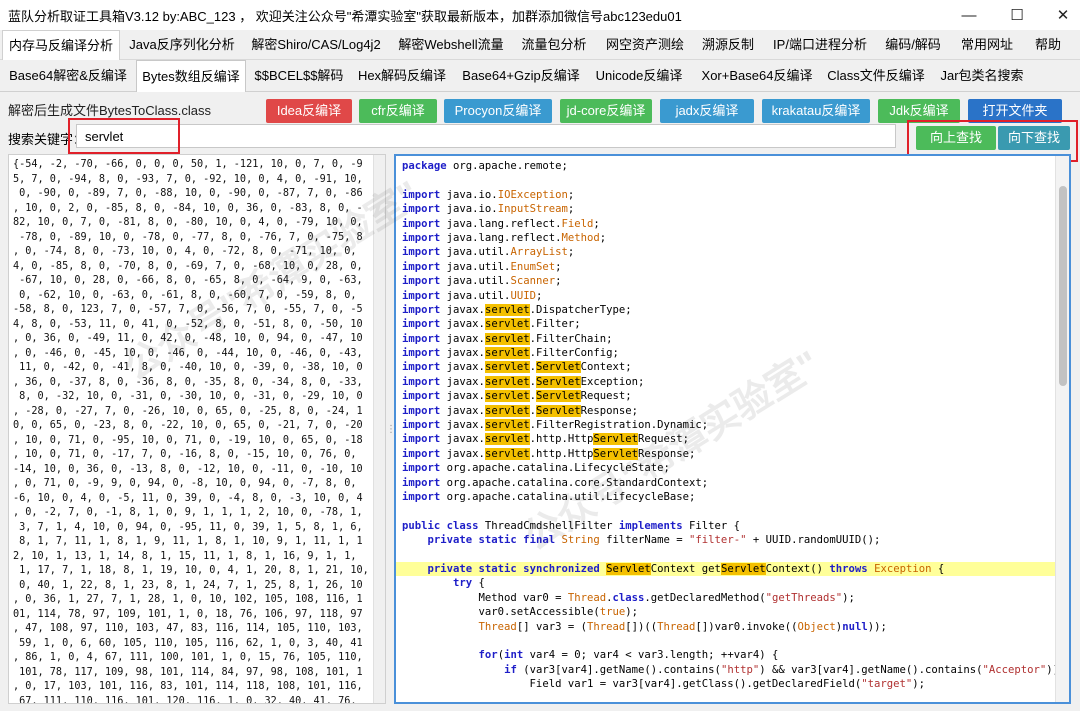 The image size is (1080, 711). I want to click on procyon-decompile-button: Procyon反编译, so click(498, 111).